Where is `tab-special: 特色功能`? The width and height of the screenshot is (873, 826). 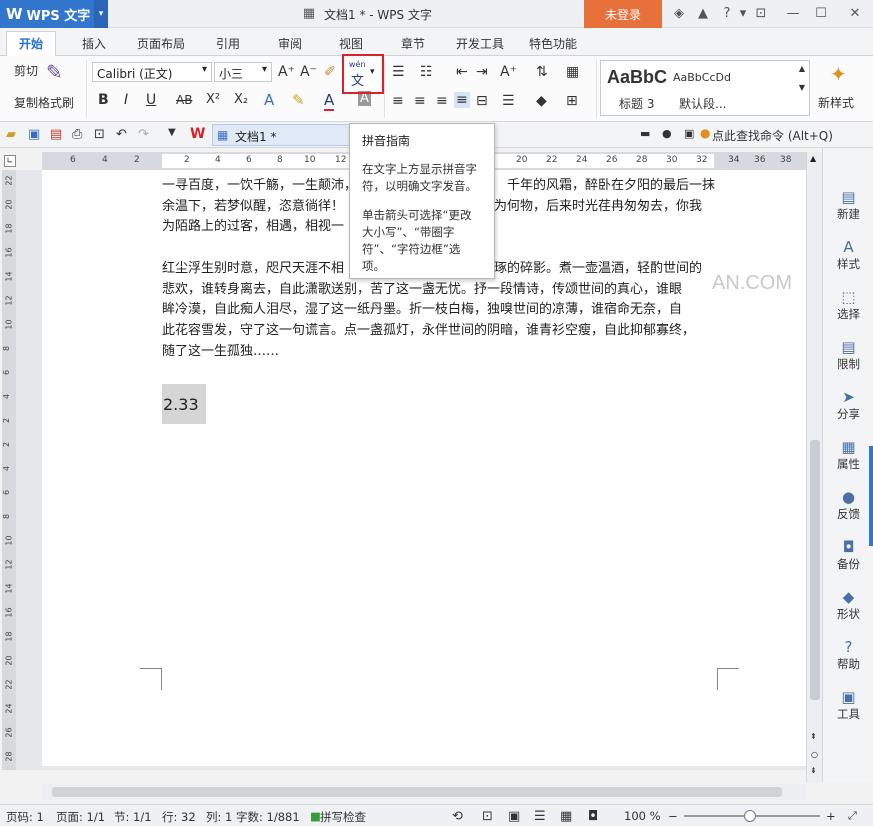 tab-special: 特色功能 is located at coordinates (553, 43).